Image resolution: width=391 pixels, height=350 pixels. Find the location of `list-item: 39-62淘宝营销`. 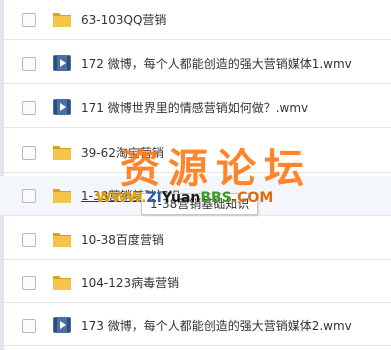

list-item: 39-62淘宝营销 is located at coordinates (195, 153).